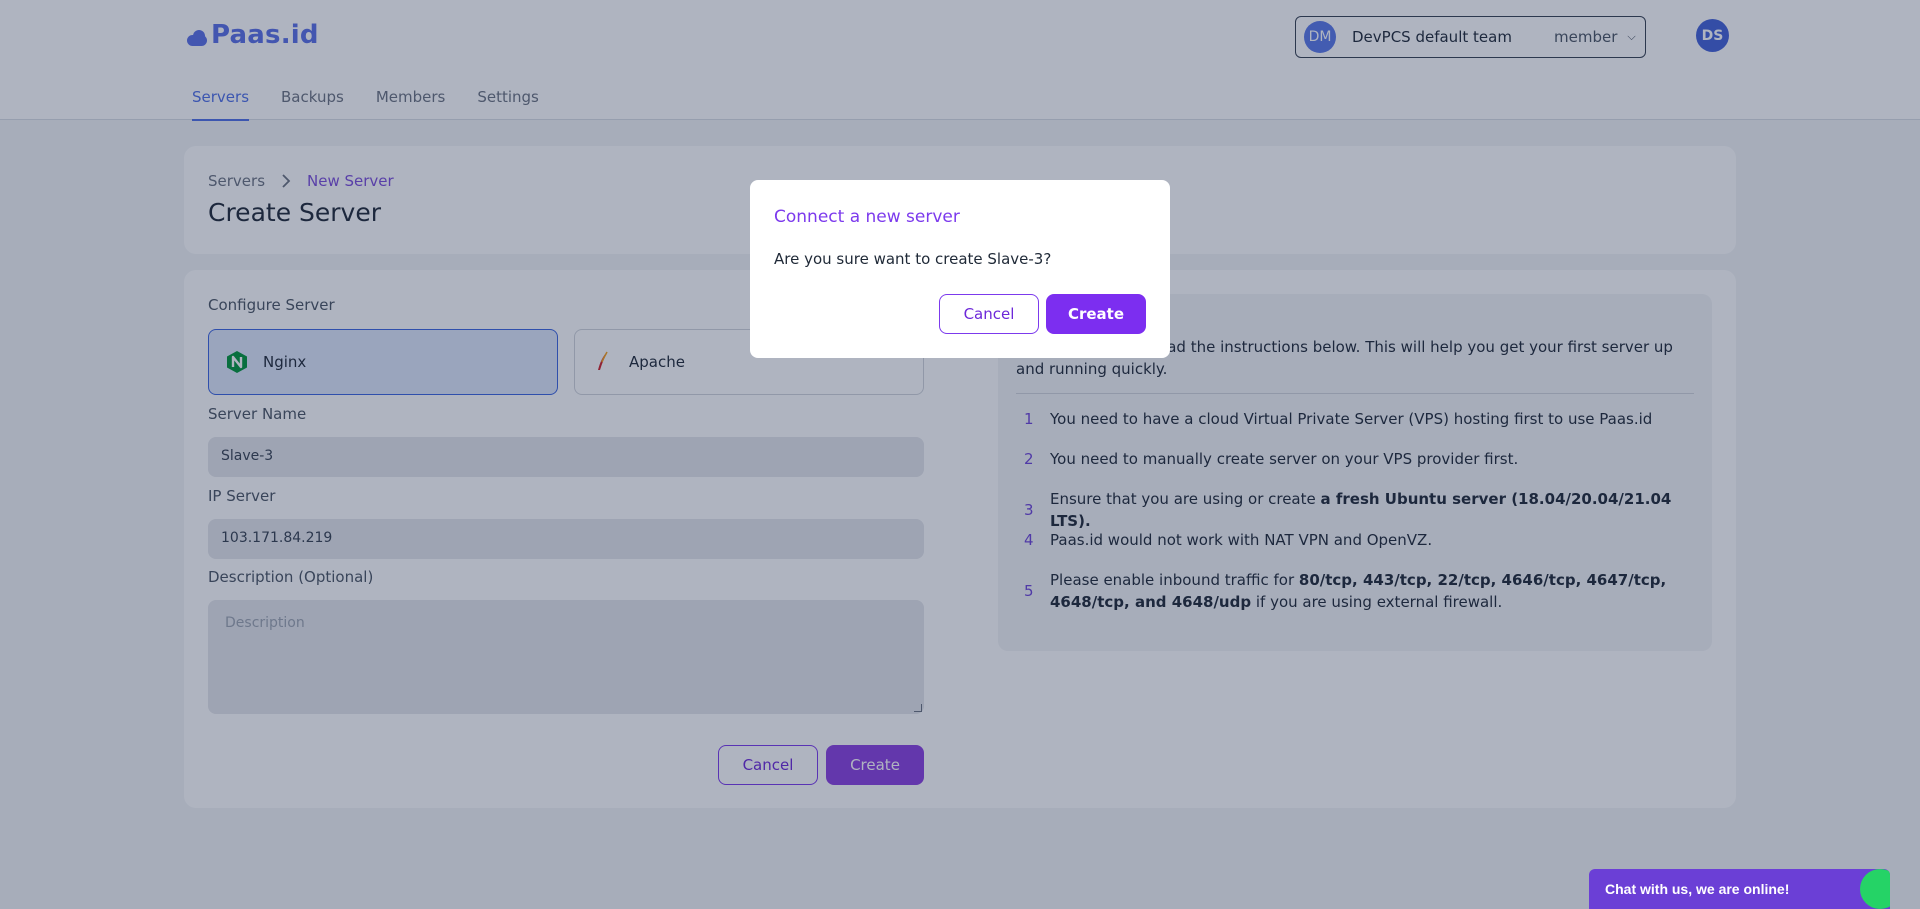 The image size is (1920, 909). Describe the element at coordinates (867, 217) in the screenshot. I see `dialog-title: Connect a new server` at that location.